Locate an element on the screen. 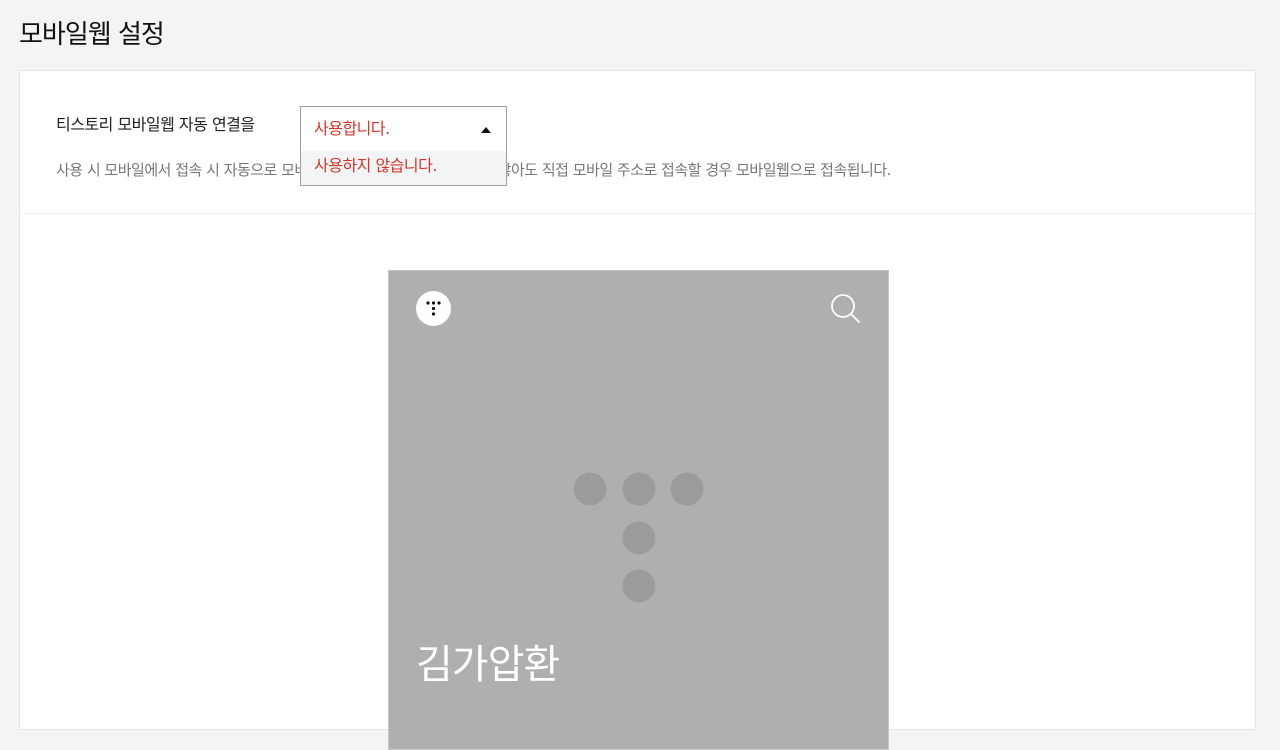 The width and height of the screenshot is (1280, 750). dropdown-selected: 사용합니다. is located at coordinates (403, 129).